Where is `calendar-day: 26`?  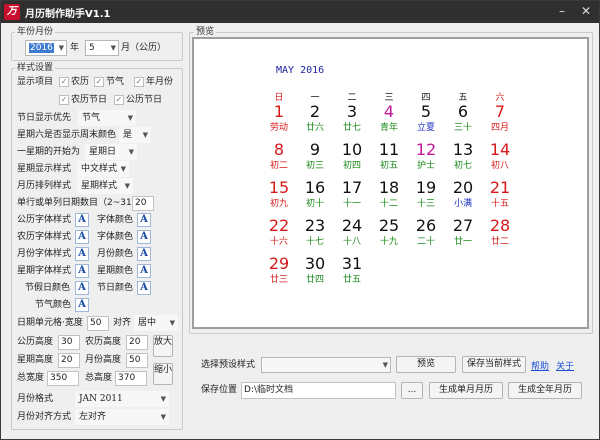
calendar-day: 26 is located at coordinates (426, 225).